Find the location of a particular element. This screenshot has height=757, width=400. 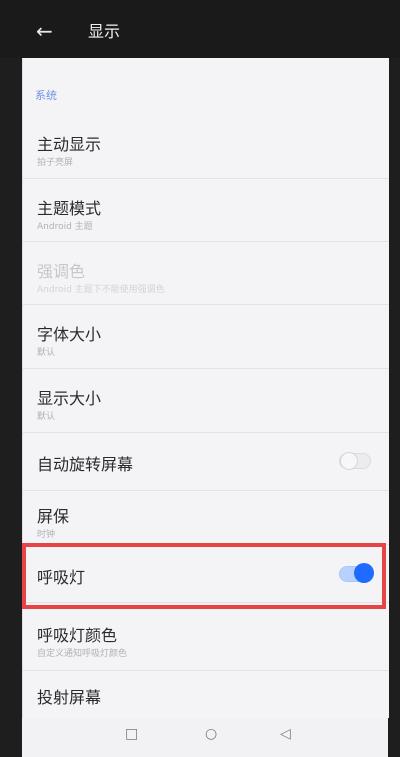

setting-accent-color: 强调色 Android 主题下不能使用强调色 is located at coordinates (206, 273).